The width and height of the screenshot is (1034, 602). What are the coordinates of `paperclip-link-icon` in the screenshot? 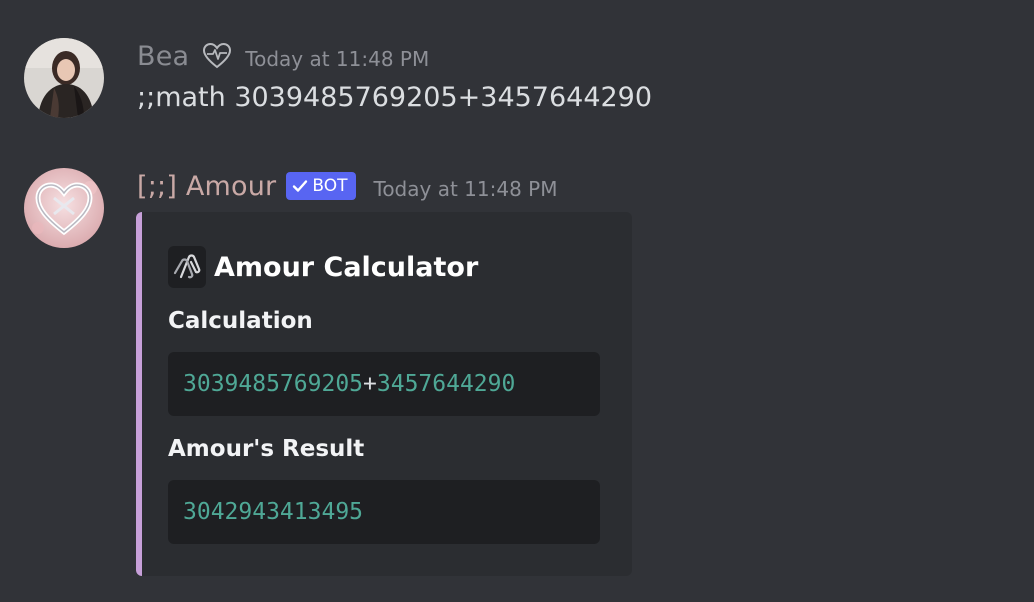 It's located at (187, 267).